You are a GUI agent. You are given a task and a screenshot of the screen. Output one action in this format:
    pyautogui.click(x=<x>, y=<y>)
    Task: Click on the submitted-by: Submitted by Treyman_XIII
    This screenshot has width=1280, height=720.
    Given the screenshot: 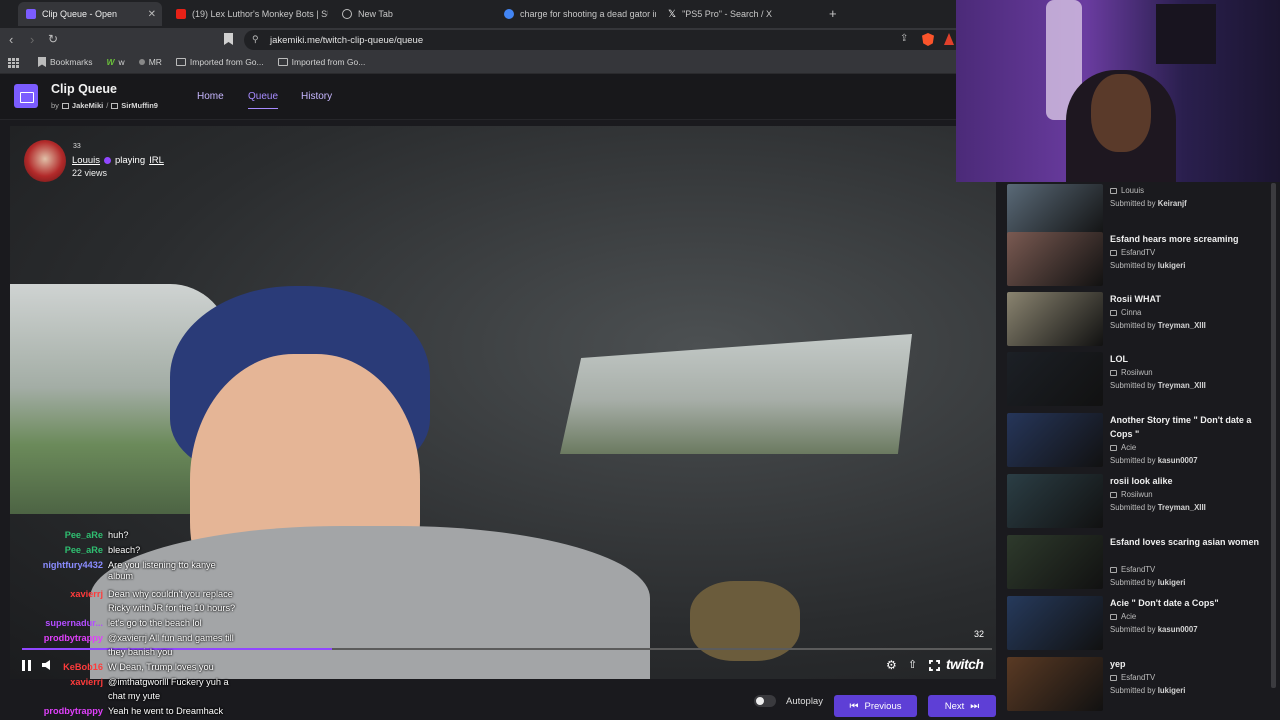 What is the action you would take?
    pyautogui.click(x=1158, y=507)
    